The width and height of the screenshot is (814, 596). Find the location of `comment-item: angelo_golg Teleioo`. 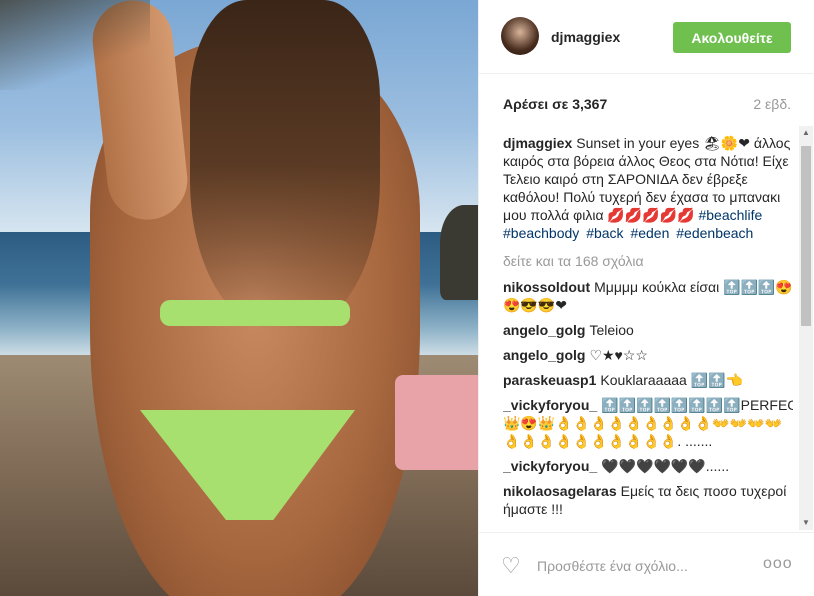

comment-item: angelo_golg Teleioo is located at coordinates (648, 330).